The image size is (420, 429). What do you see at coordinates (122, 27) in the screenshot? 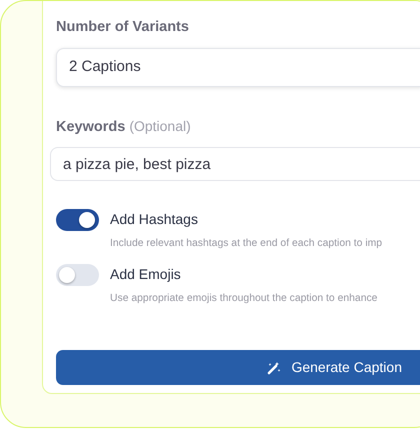
I see `field-label: Number of Variants` at bounding box center [122, 27].